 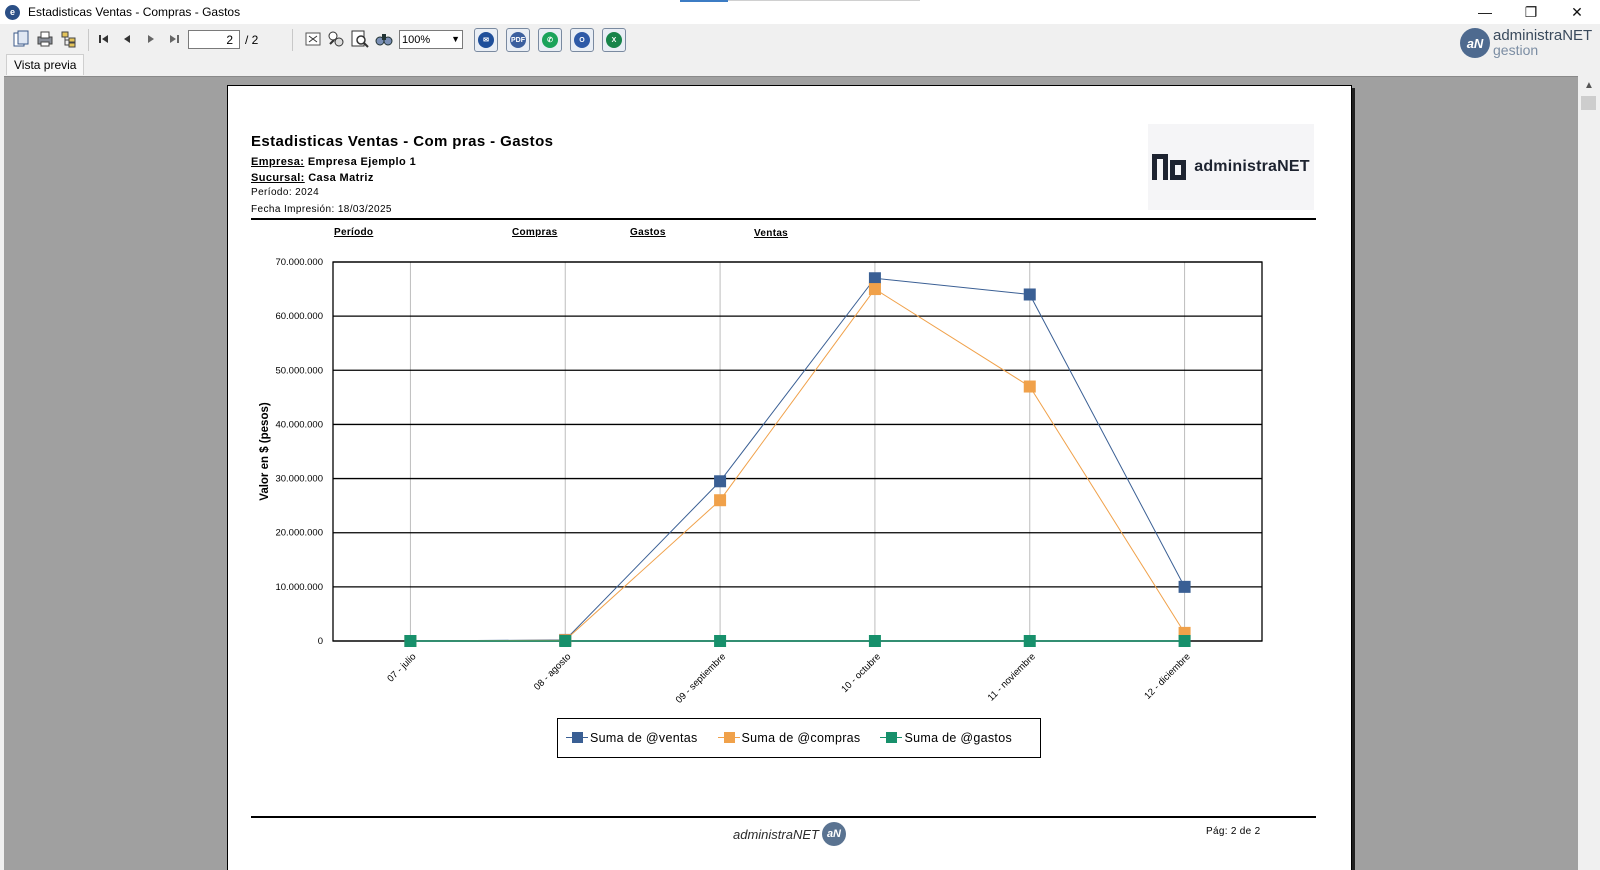 What do you see at coordinates (360, 39) in the screenshot?
I see `page-search-icon` at bounding box center [360, 39].